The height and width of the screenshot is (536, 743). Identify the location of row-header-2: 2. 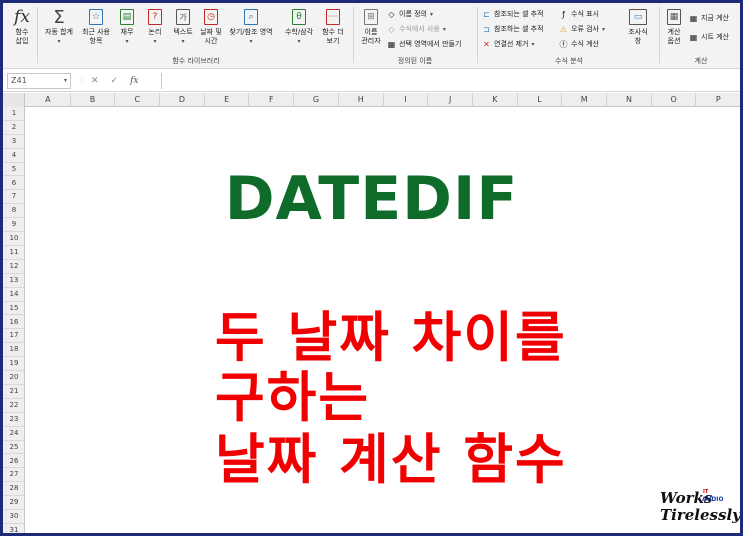
(13, 128).